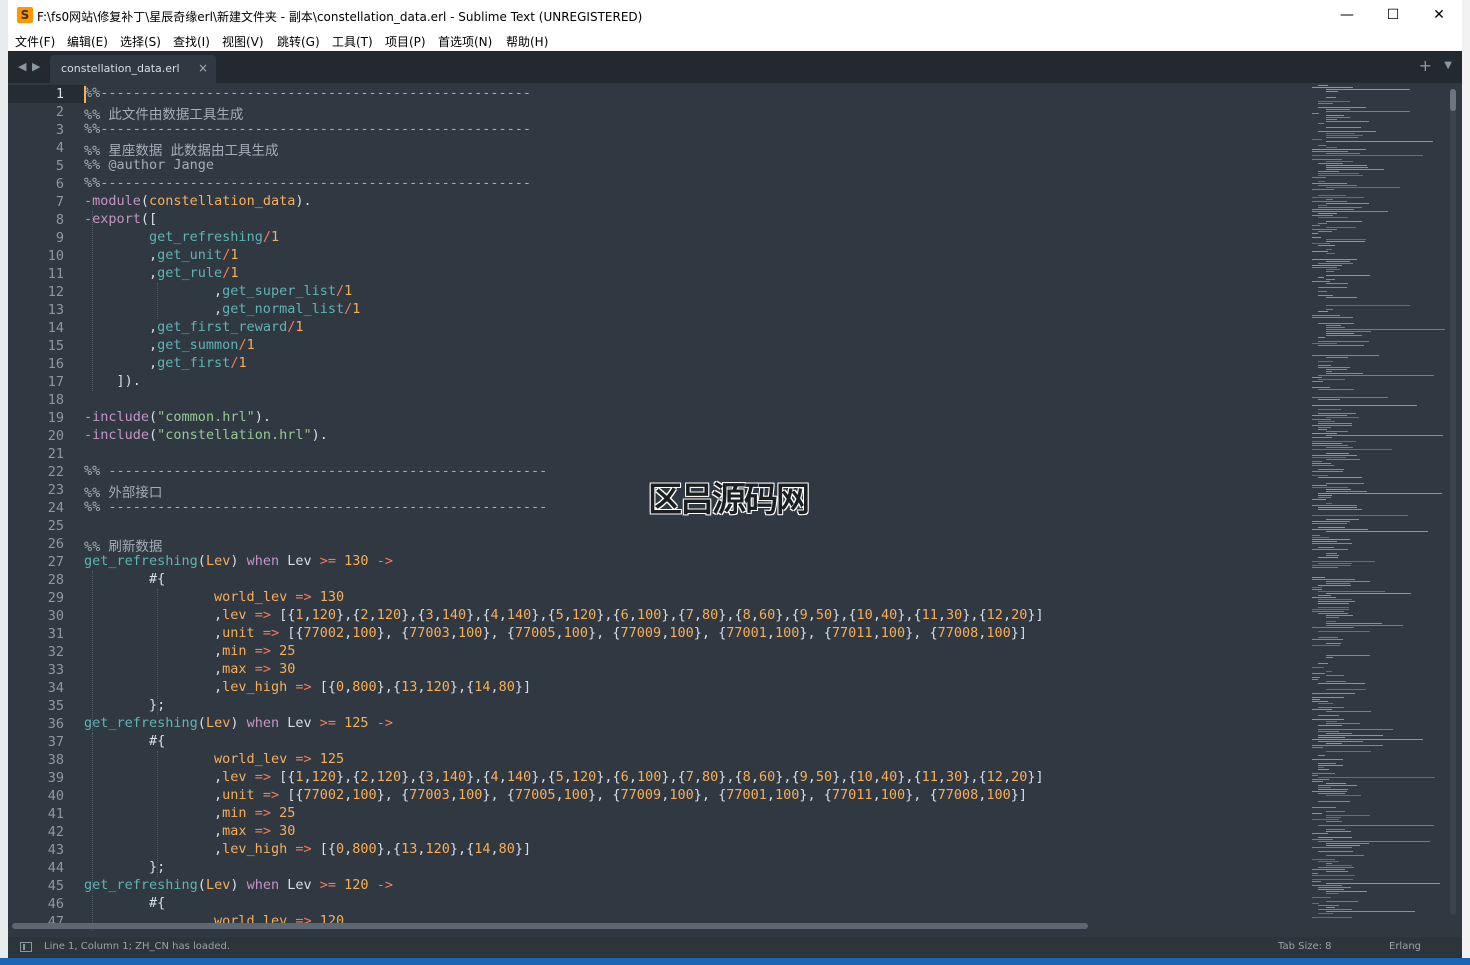 Image resolution: width=1470 pixels, height=965 pixels. What do you see at coordinates (87, 41) in the screenshot?
I see `menu-edit: 编辑(E)` at bounding box center [87, 41].